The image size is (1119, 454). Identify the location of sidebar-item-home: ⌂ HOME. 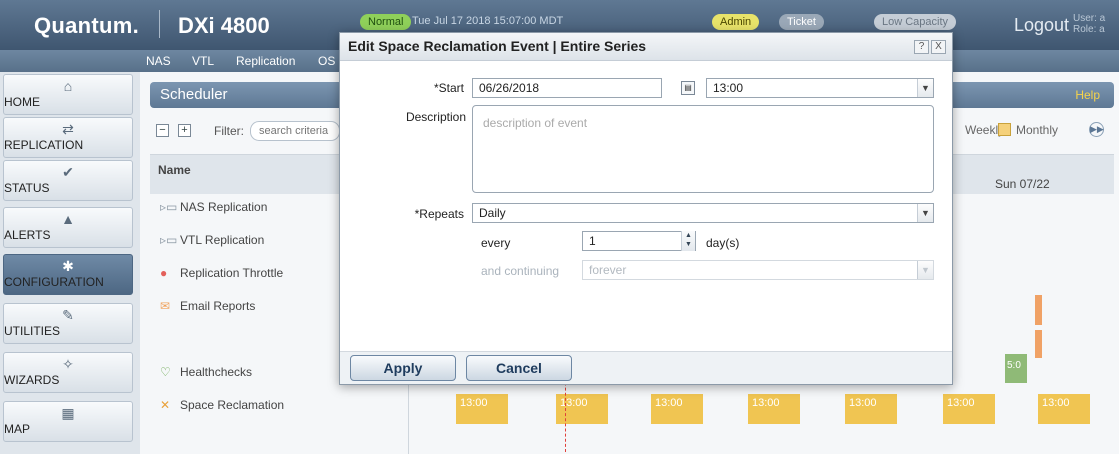
(68, 94).